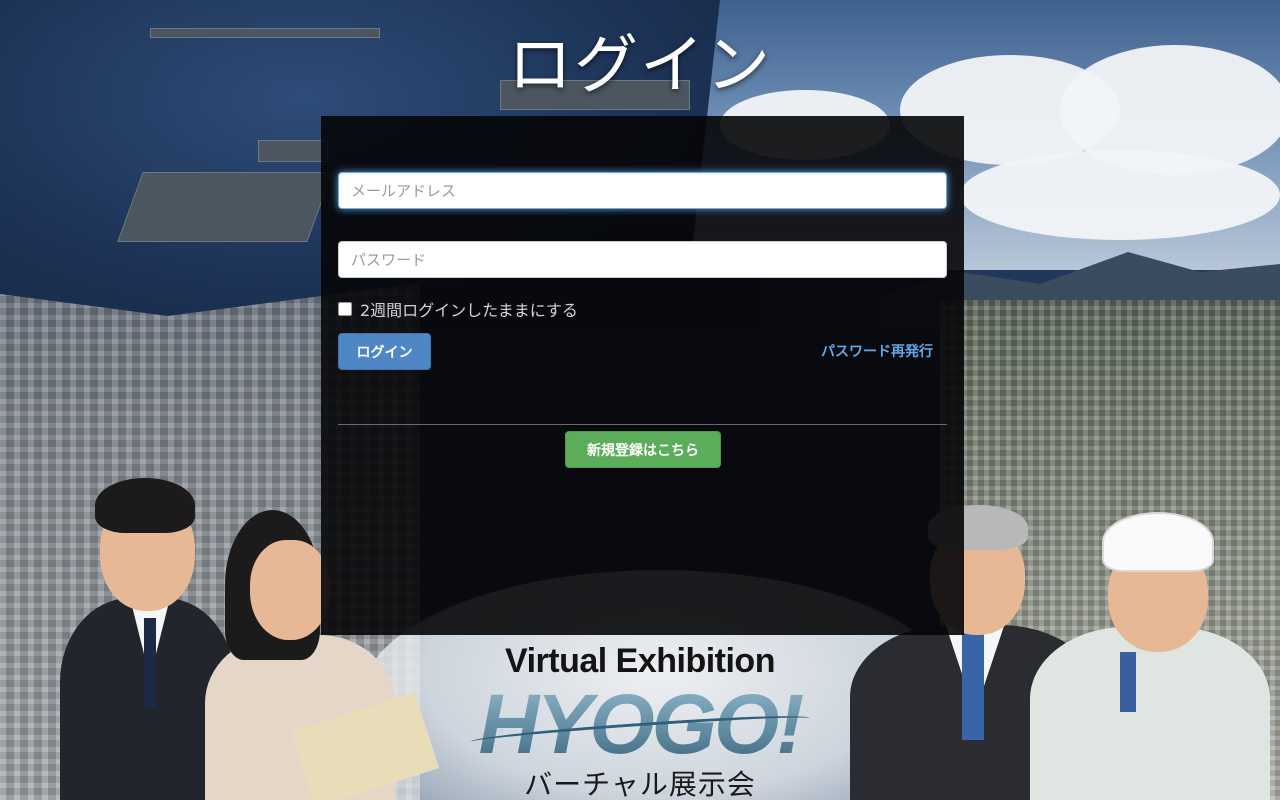  What do you see at coordinates (469, 310) in the screenshot?
I see `remember-label: 2週間ログインしたままにする` at bounding box center [469, 310].